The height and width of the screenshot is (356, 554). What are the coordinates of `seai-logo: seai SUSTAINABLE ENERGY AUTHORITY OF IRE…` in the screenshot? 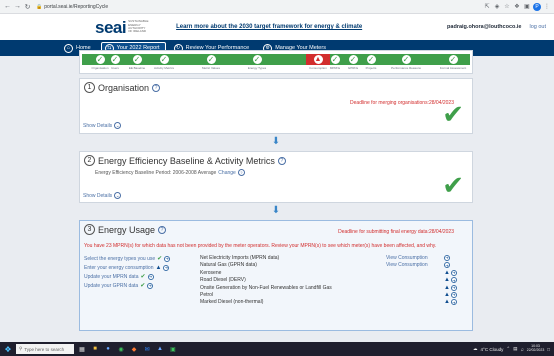 It's located at (122, 27).